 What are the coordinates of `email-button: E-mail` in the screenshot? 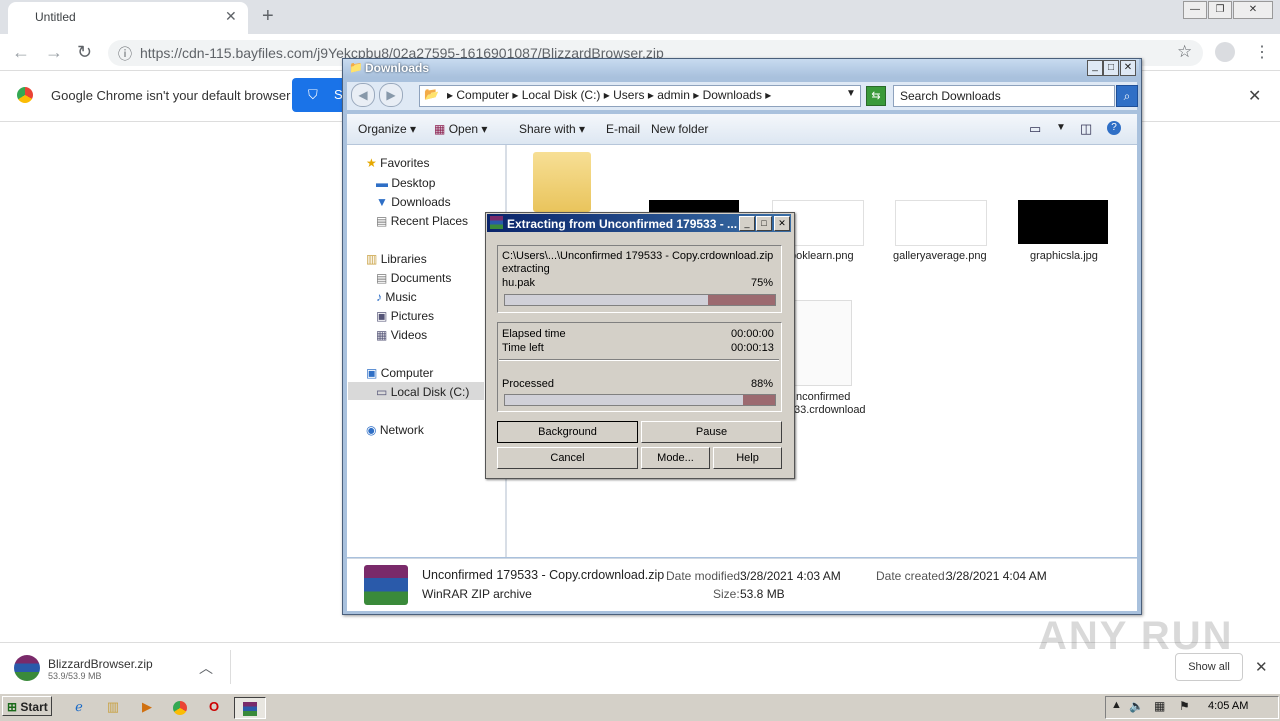 It's located at (623, 129).